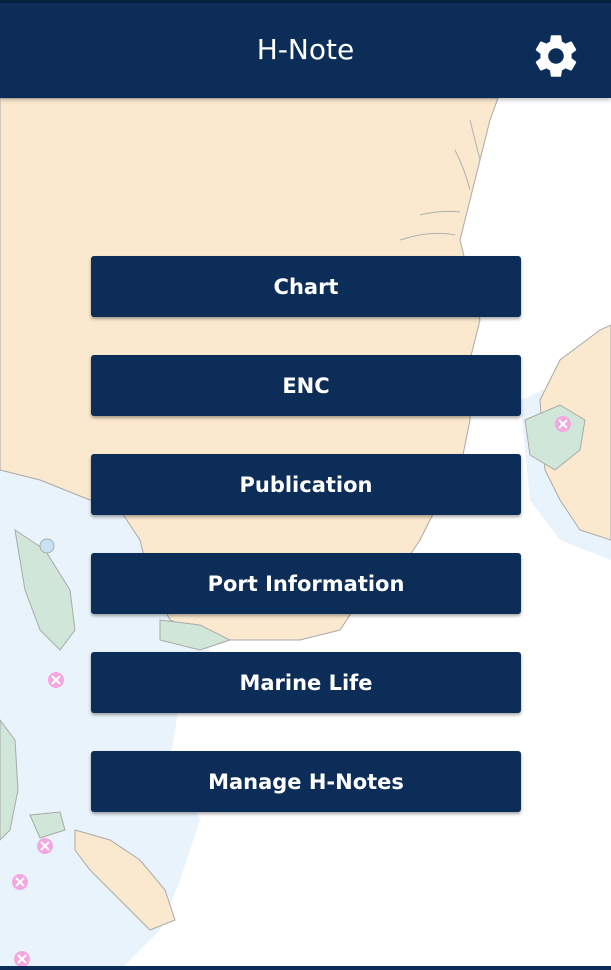  I want to click on app-title: H-Note, so click(305, 49).